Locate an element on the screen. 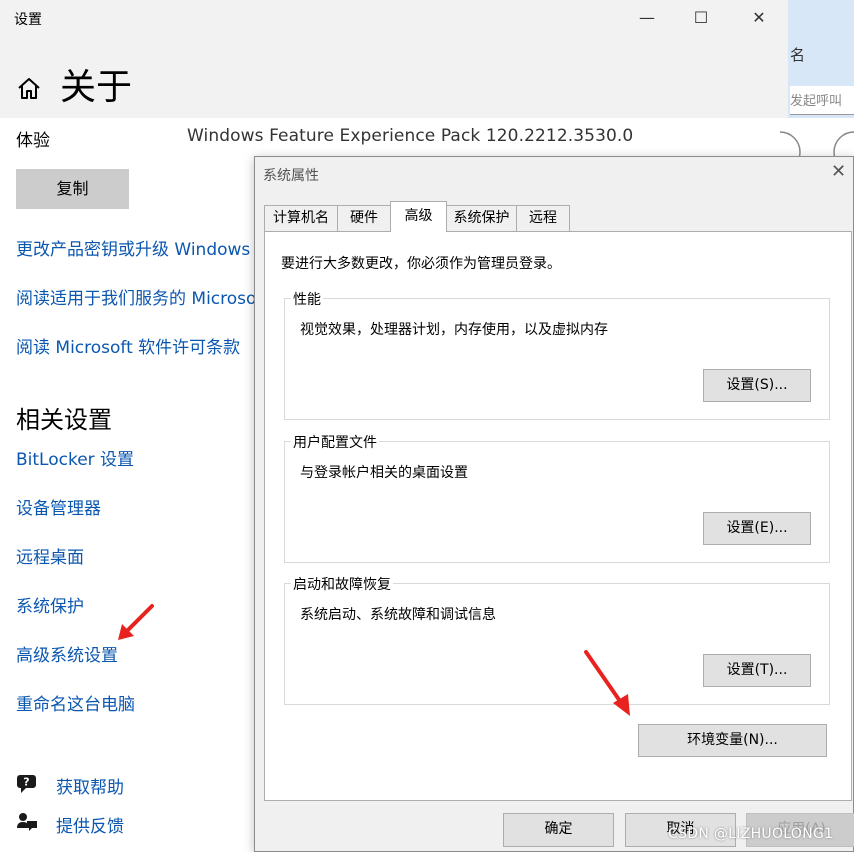 The width and height of the screenshot is (854, 852). annotation-arrows is located at coordinates (374, 660).